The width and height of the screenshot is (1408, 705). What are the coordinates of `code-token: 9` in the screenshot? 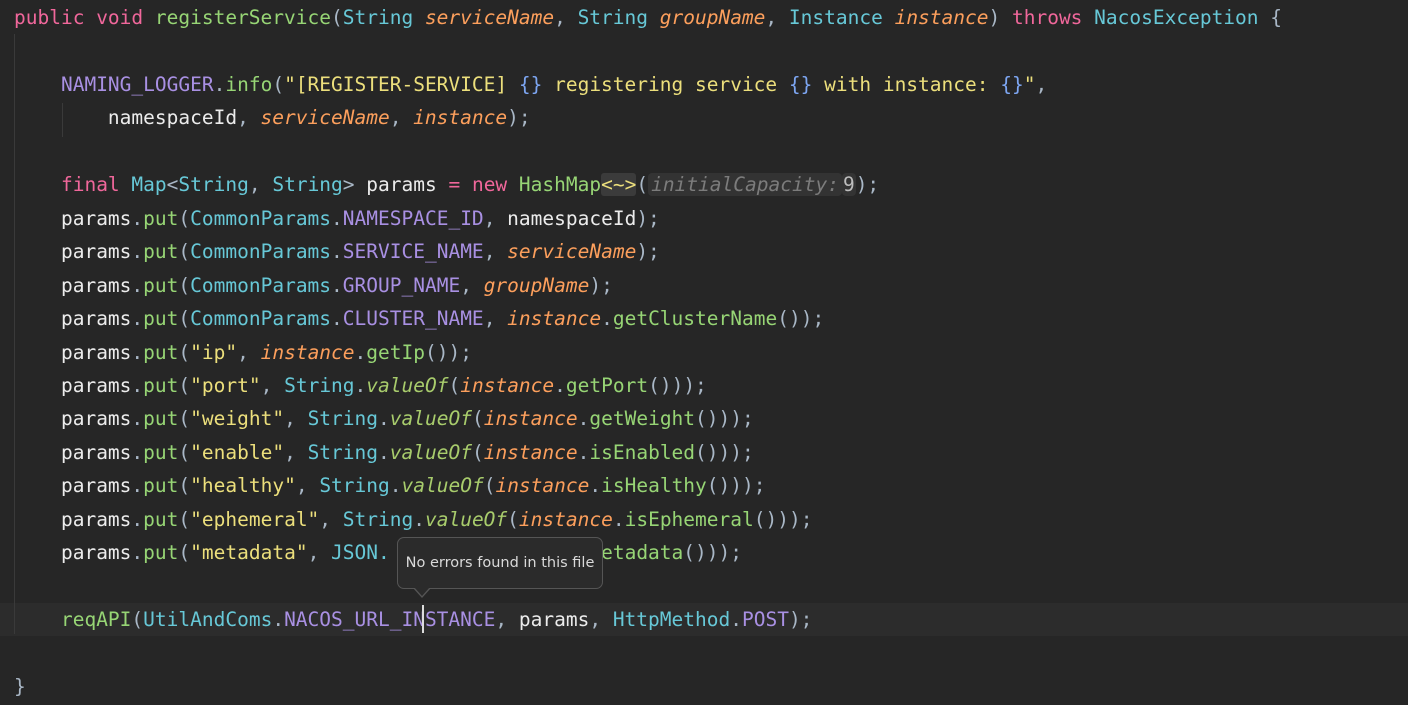 It's located at (848, 184).